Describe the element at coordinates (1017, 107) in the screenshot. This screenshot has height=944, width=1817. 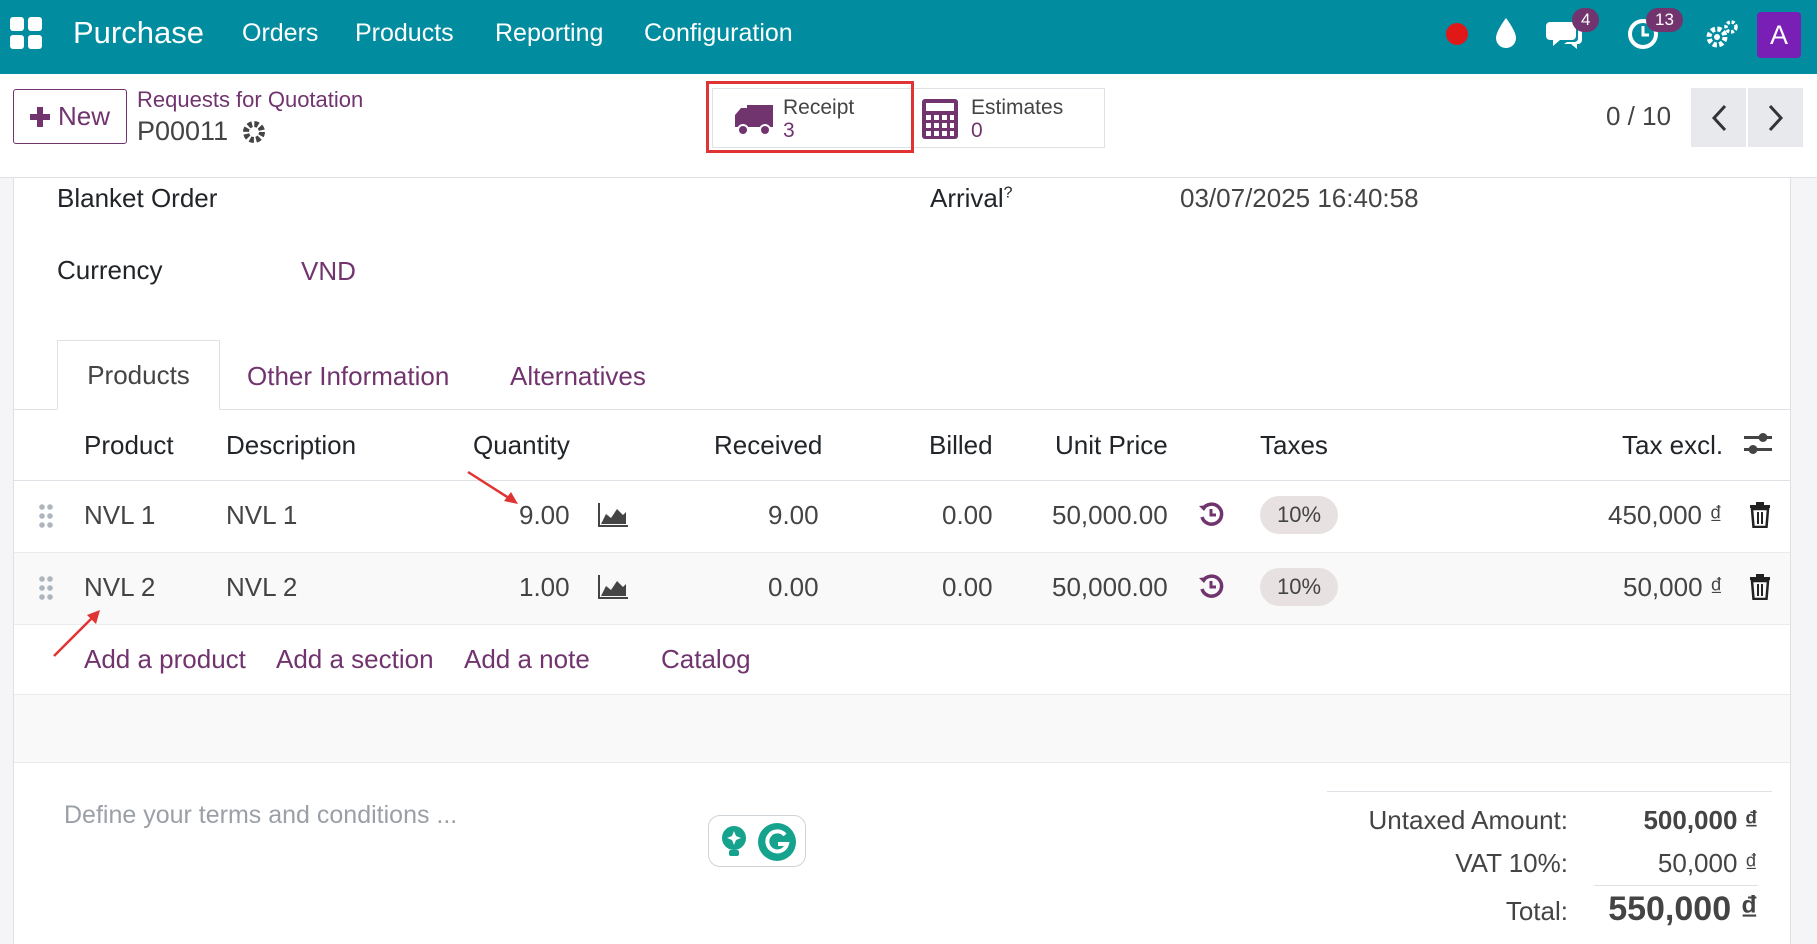
I see `estimates-label: Estimates` at that location.